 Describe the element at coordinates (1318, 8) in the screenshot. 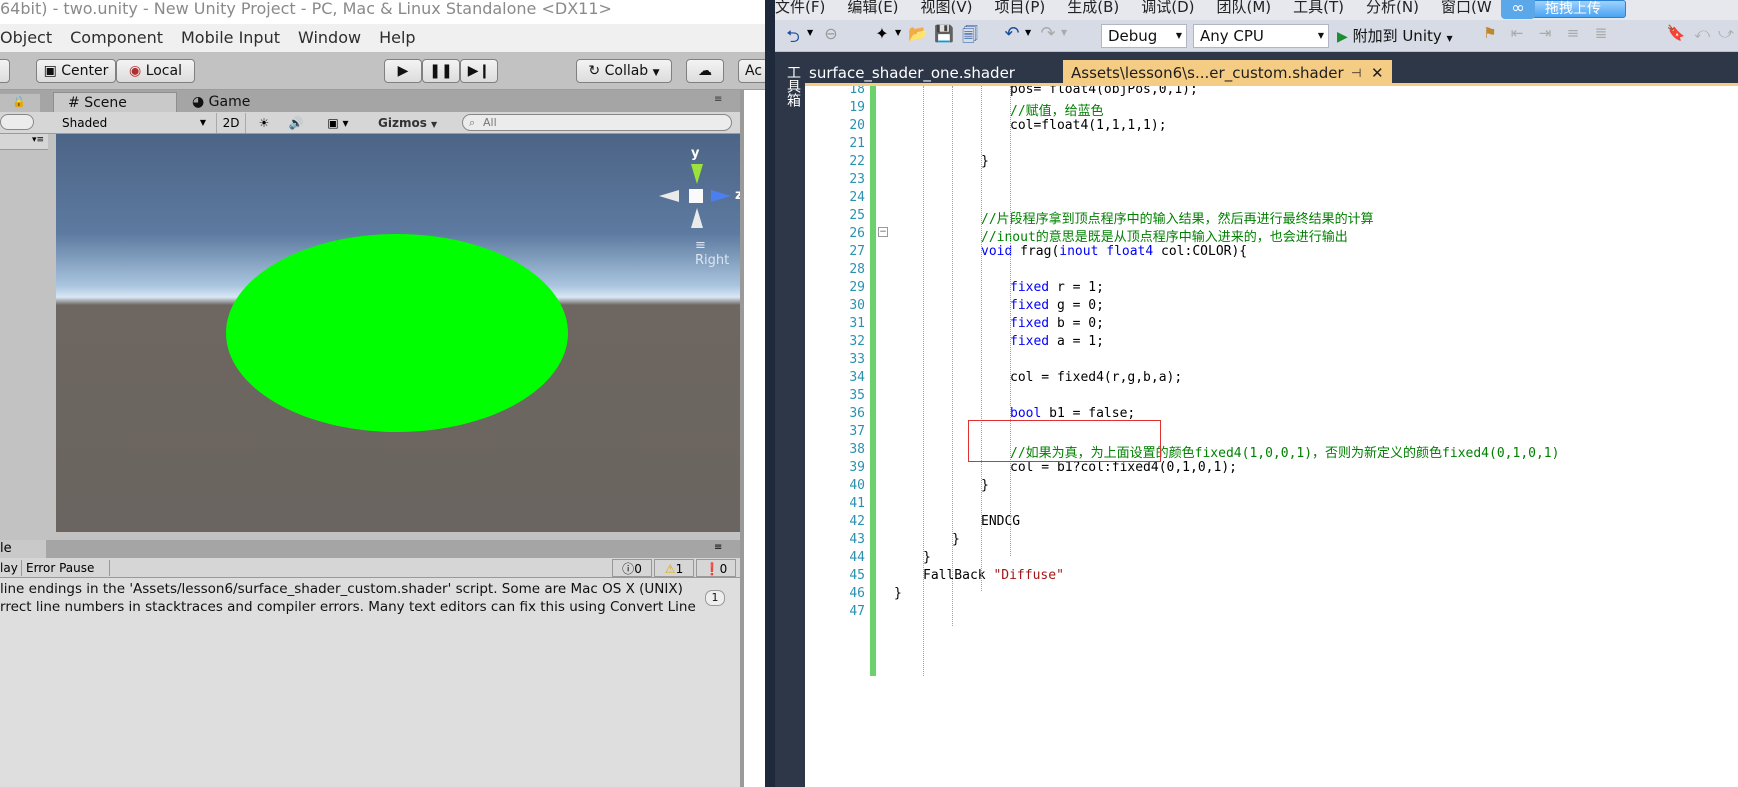

I see `vs-menu-item: 工具(T)` at that location.